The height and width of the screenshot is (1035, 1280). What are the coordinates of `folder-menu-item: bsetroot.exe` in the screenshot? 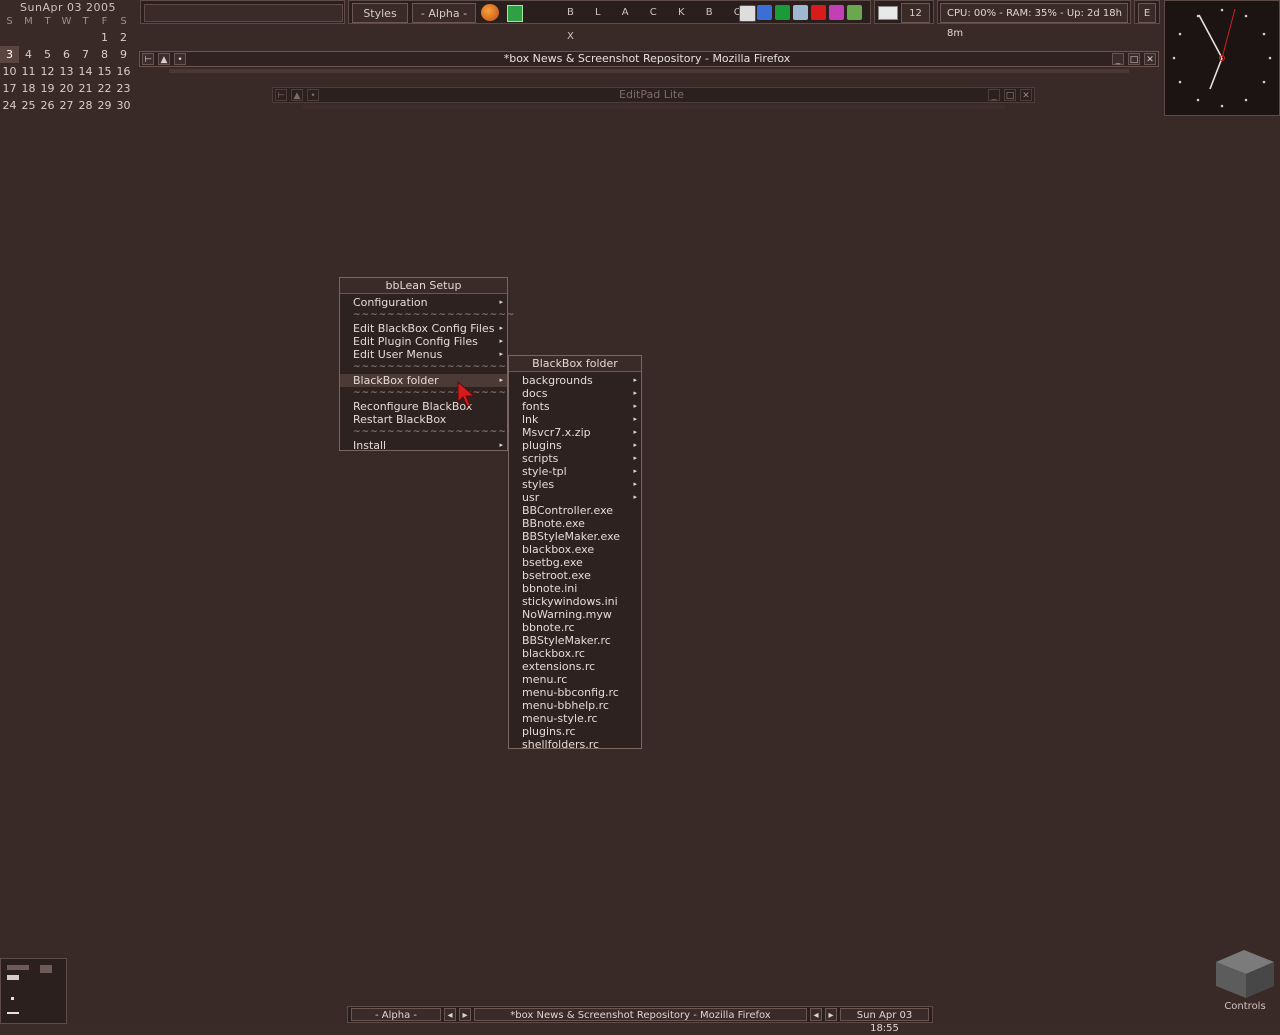 It's located at (575, 575).